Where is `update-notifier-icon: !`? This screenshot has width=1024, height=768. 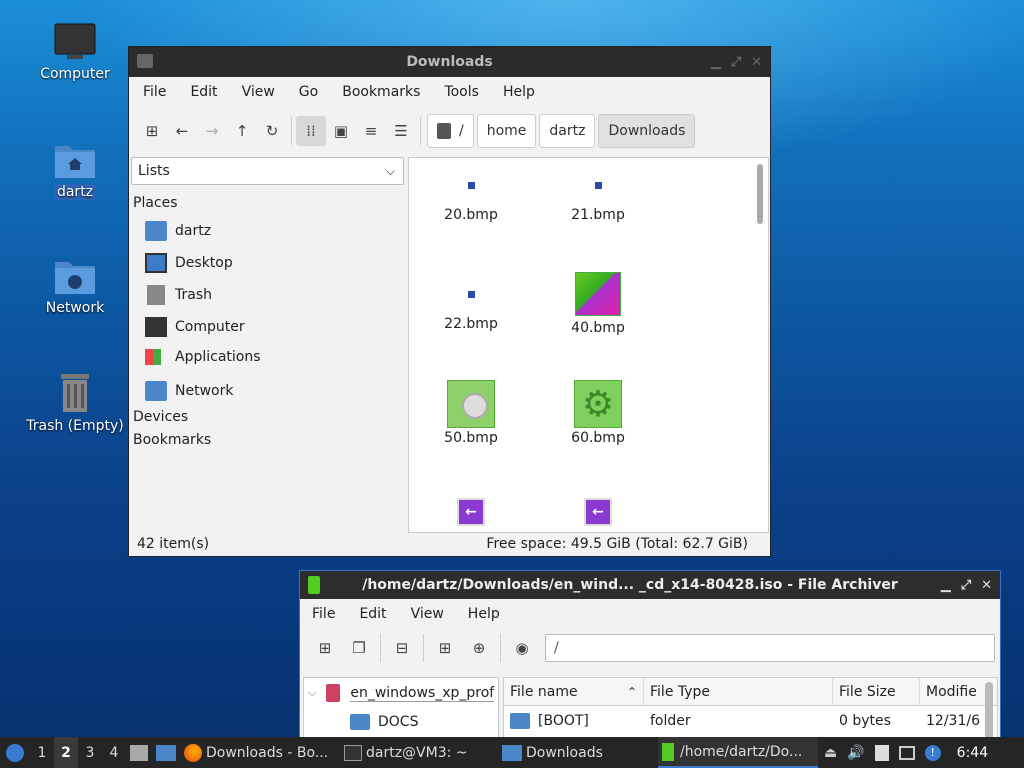 update-notifier-icon: ! is located at coordinates (932, 752).